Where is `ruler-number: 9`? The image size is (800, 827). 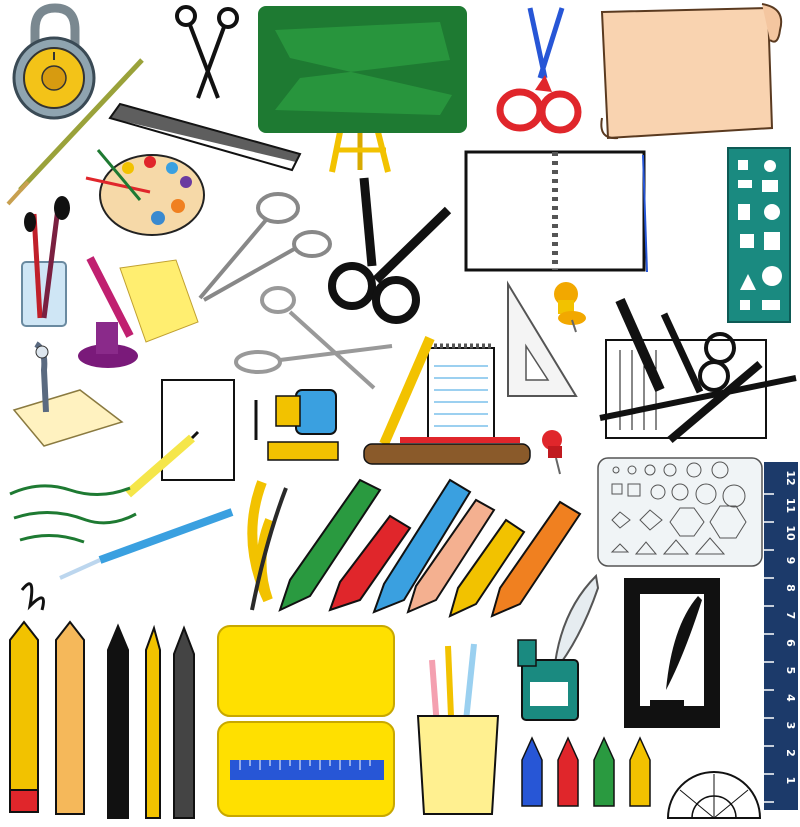
ruler-number: 9 is located at coordinates (790, 561).